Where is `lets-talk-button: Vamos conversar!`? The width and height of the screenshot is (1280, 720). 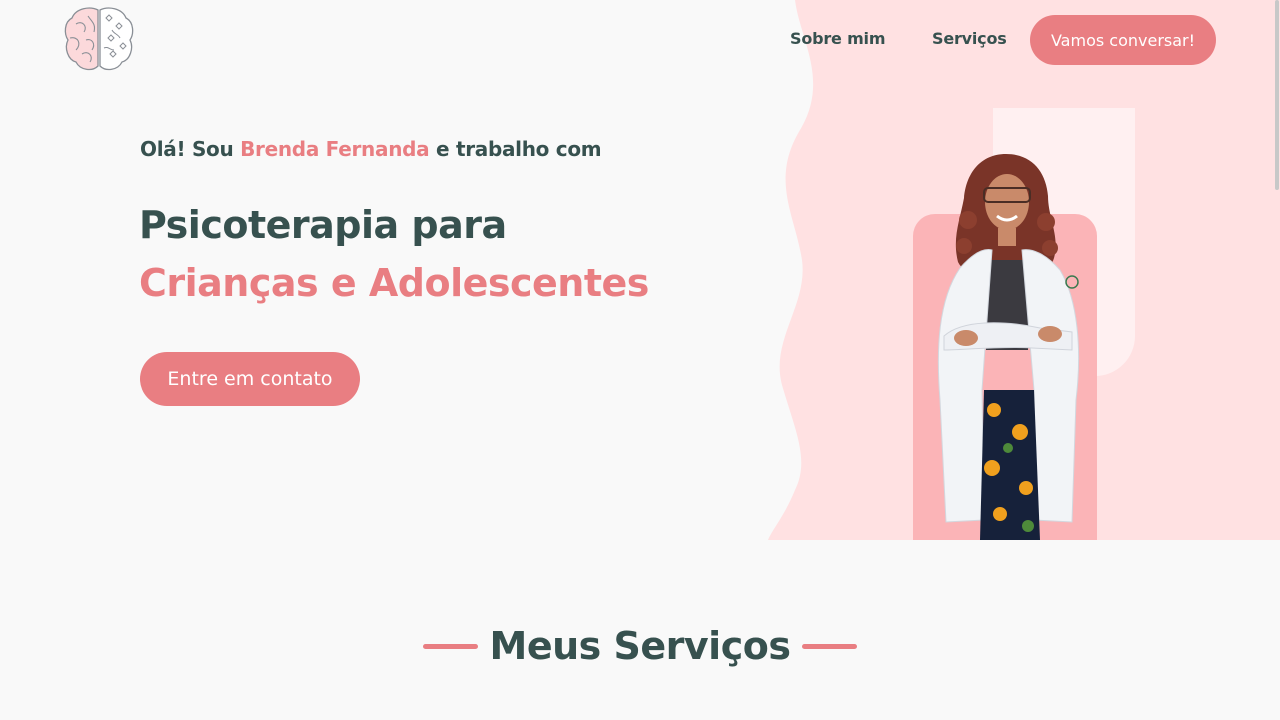
lets-talk-button: Vamos conversar! is located at coordinates (1123, 40).